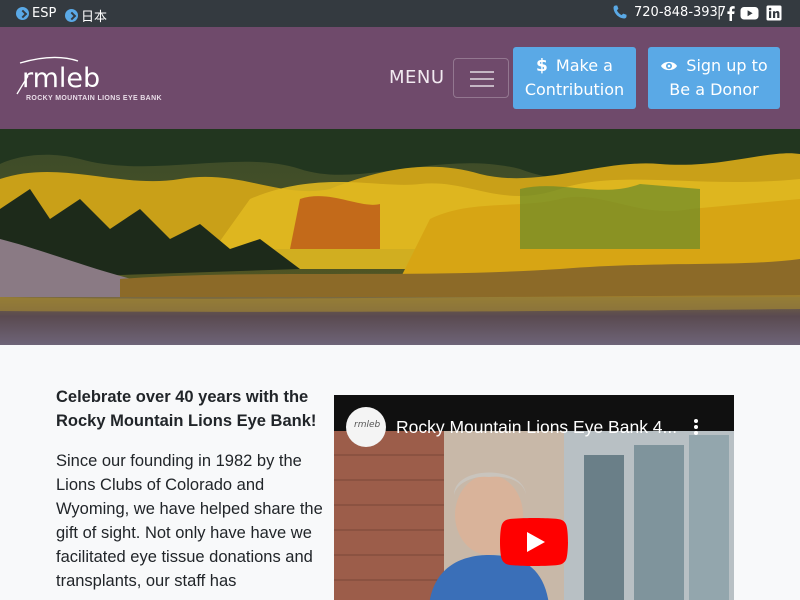 The width and height of the screenshot is (800, 600). I want to click on menu-label: MENU, so click(417, 77).